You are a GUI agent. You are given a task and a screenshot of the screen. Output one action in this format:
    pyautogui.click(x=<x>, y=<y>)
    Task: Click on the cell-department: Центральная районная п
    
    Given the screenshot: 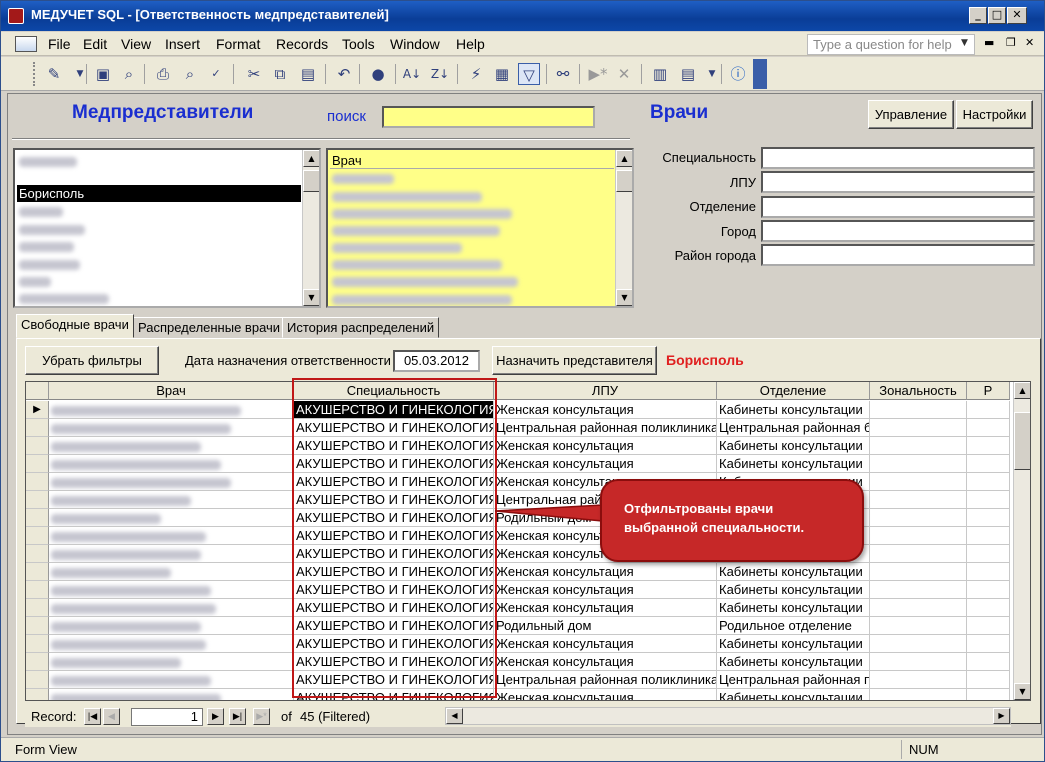 What is the action you would take?
    pyautogui.click(x=793, y=680)
    